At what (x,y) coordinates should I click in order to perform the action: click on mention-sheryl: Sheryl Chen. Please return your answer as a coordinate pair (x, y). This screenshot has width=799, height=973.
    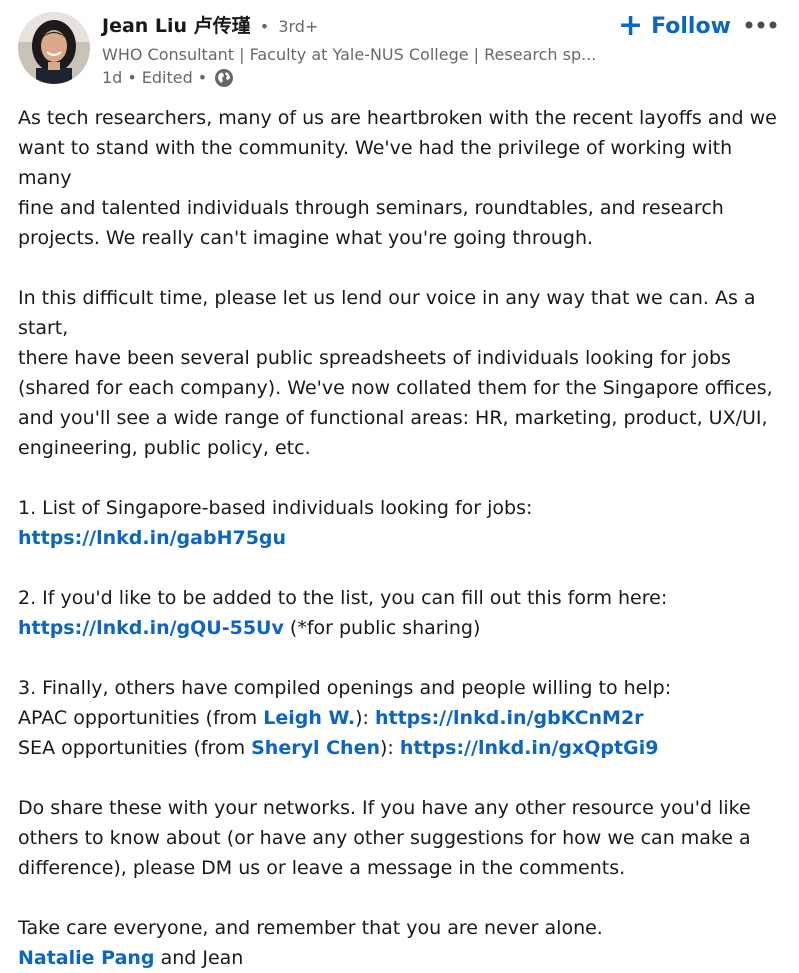
    Looking at the image, I should click on (315, 748).